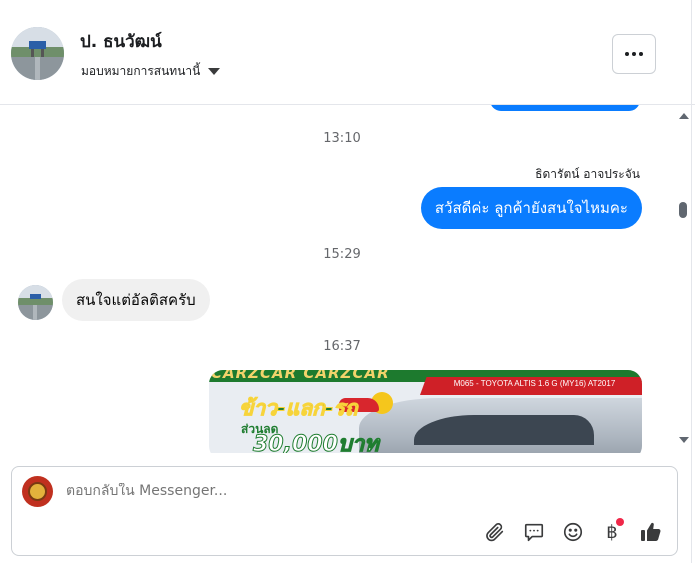  I want to click on sender-name: ธิดารัตน์ อาจประจัน, so click(587, 174).